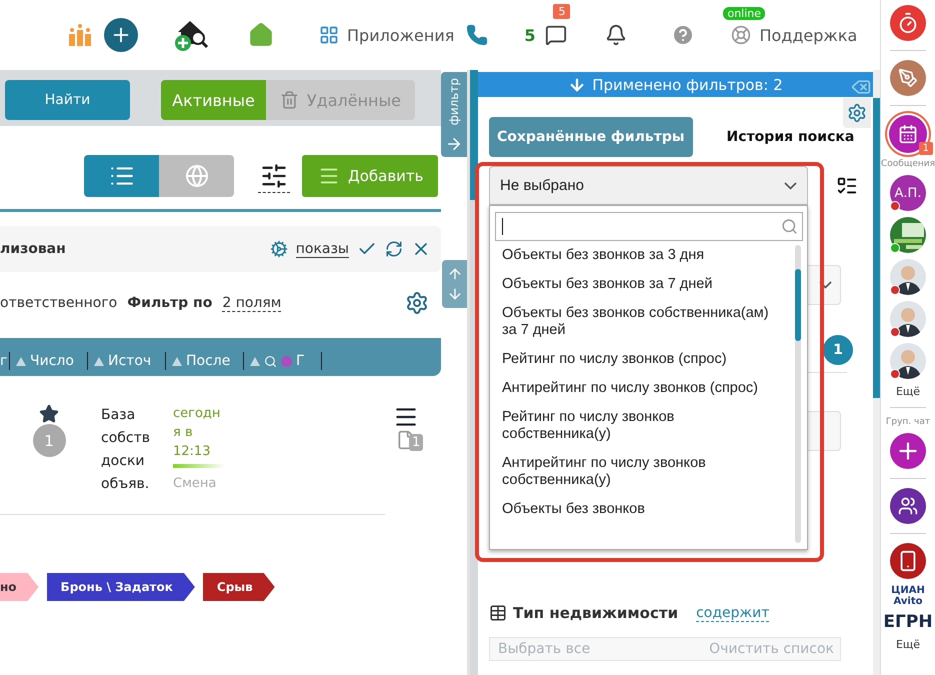  Describe the element at coordinates (67, 100) in the screenshot. I see `find-button: Найти` at that location.